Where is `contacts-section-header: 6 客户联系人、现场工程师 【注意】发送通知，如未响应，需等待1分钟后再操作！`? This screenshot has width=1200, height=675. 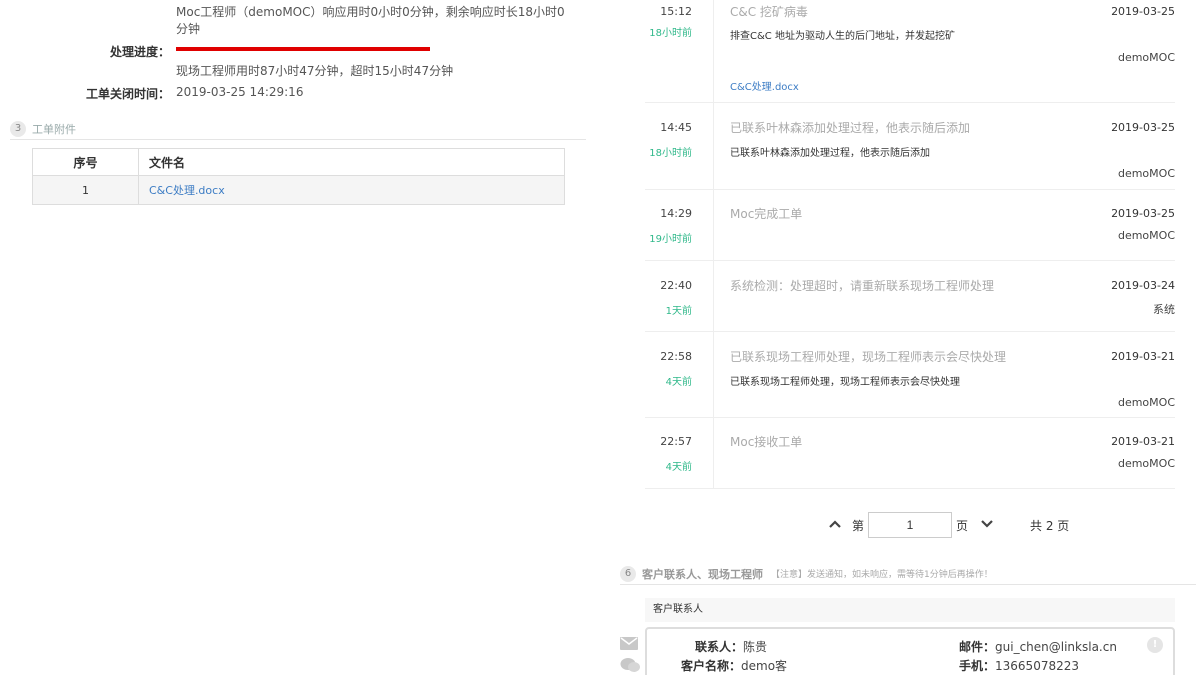 contacts-section-header: 6 客户联系人、现场工程师 【注意】发送通知，如未响应，需等待1分钟后再操作！ is located at coordinates (908, 574).